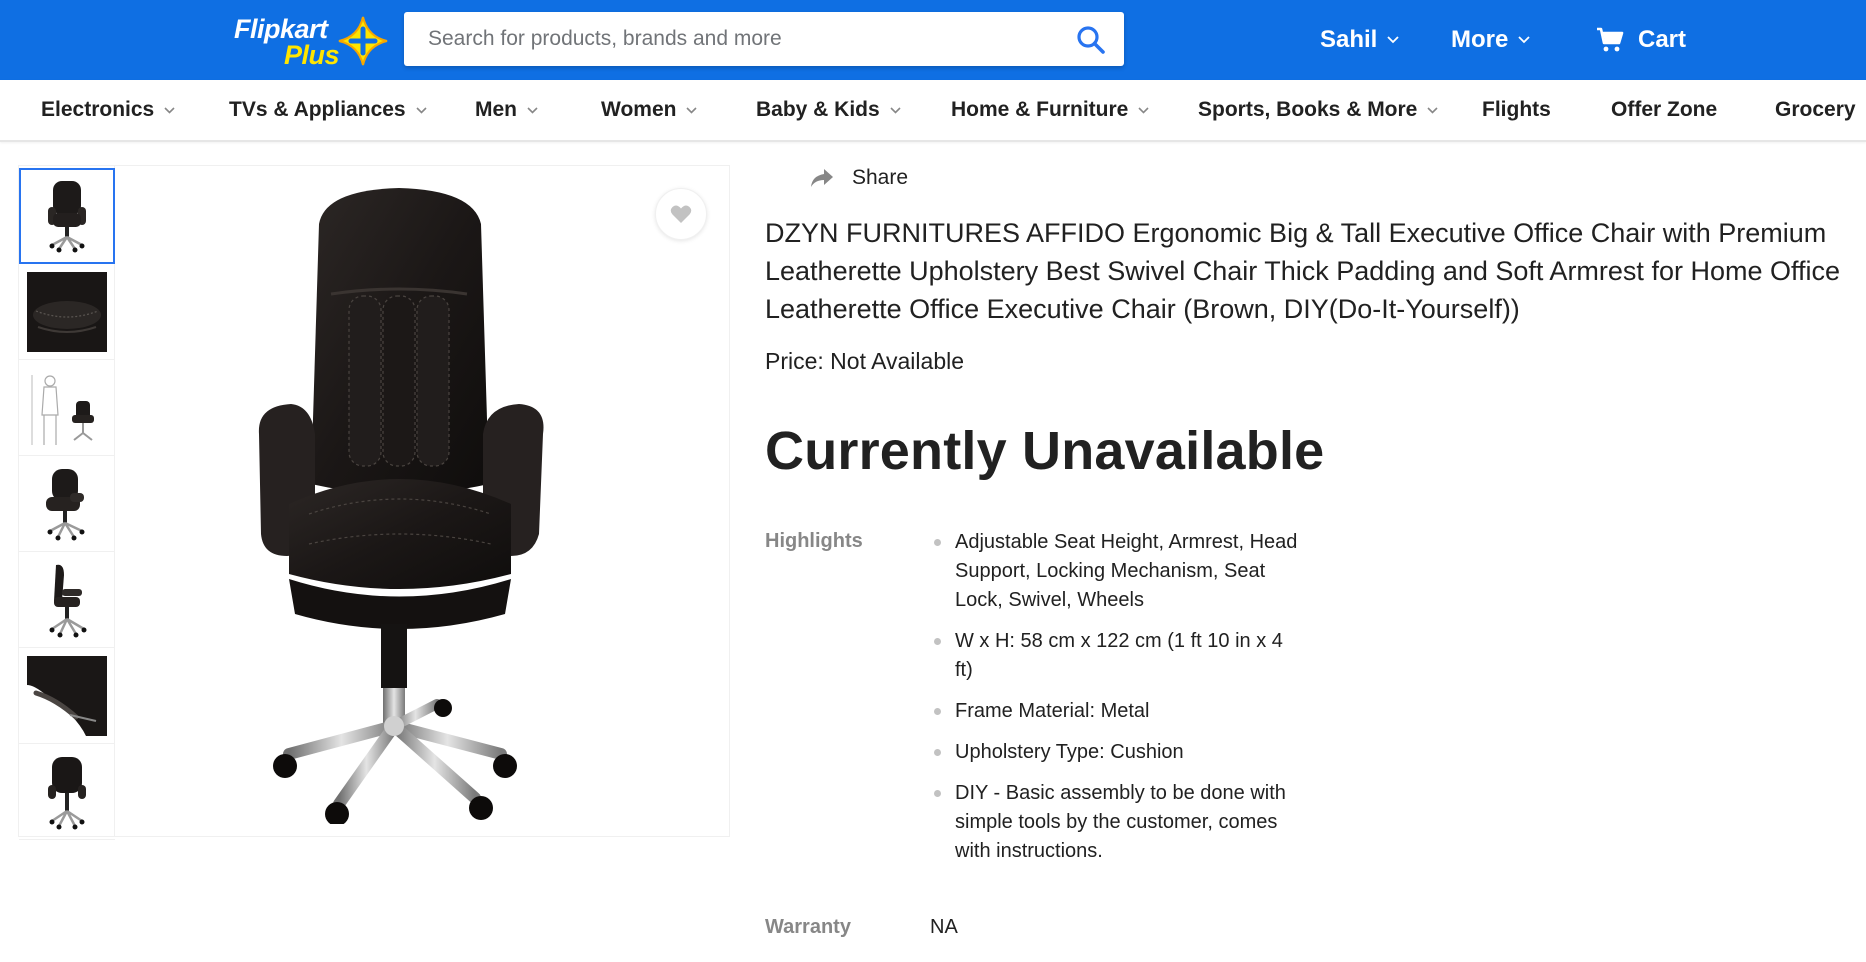 This screenshot has width=1866, height=962. I want to click on chair-back-image, so click(67, 792).